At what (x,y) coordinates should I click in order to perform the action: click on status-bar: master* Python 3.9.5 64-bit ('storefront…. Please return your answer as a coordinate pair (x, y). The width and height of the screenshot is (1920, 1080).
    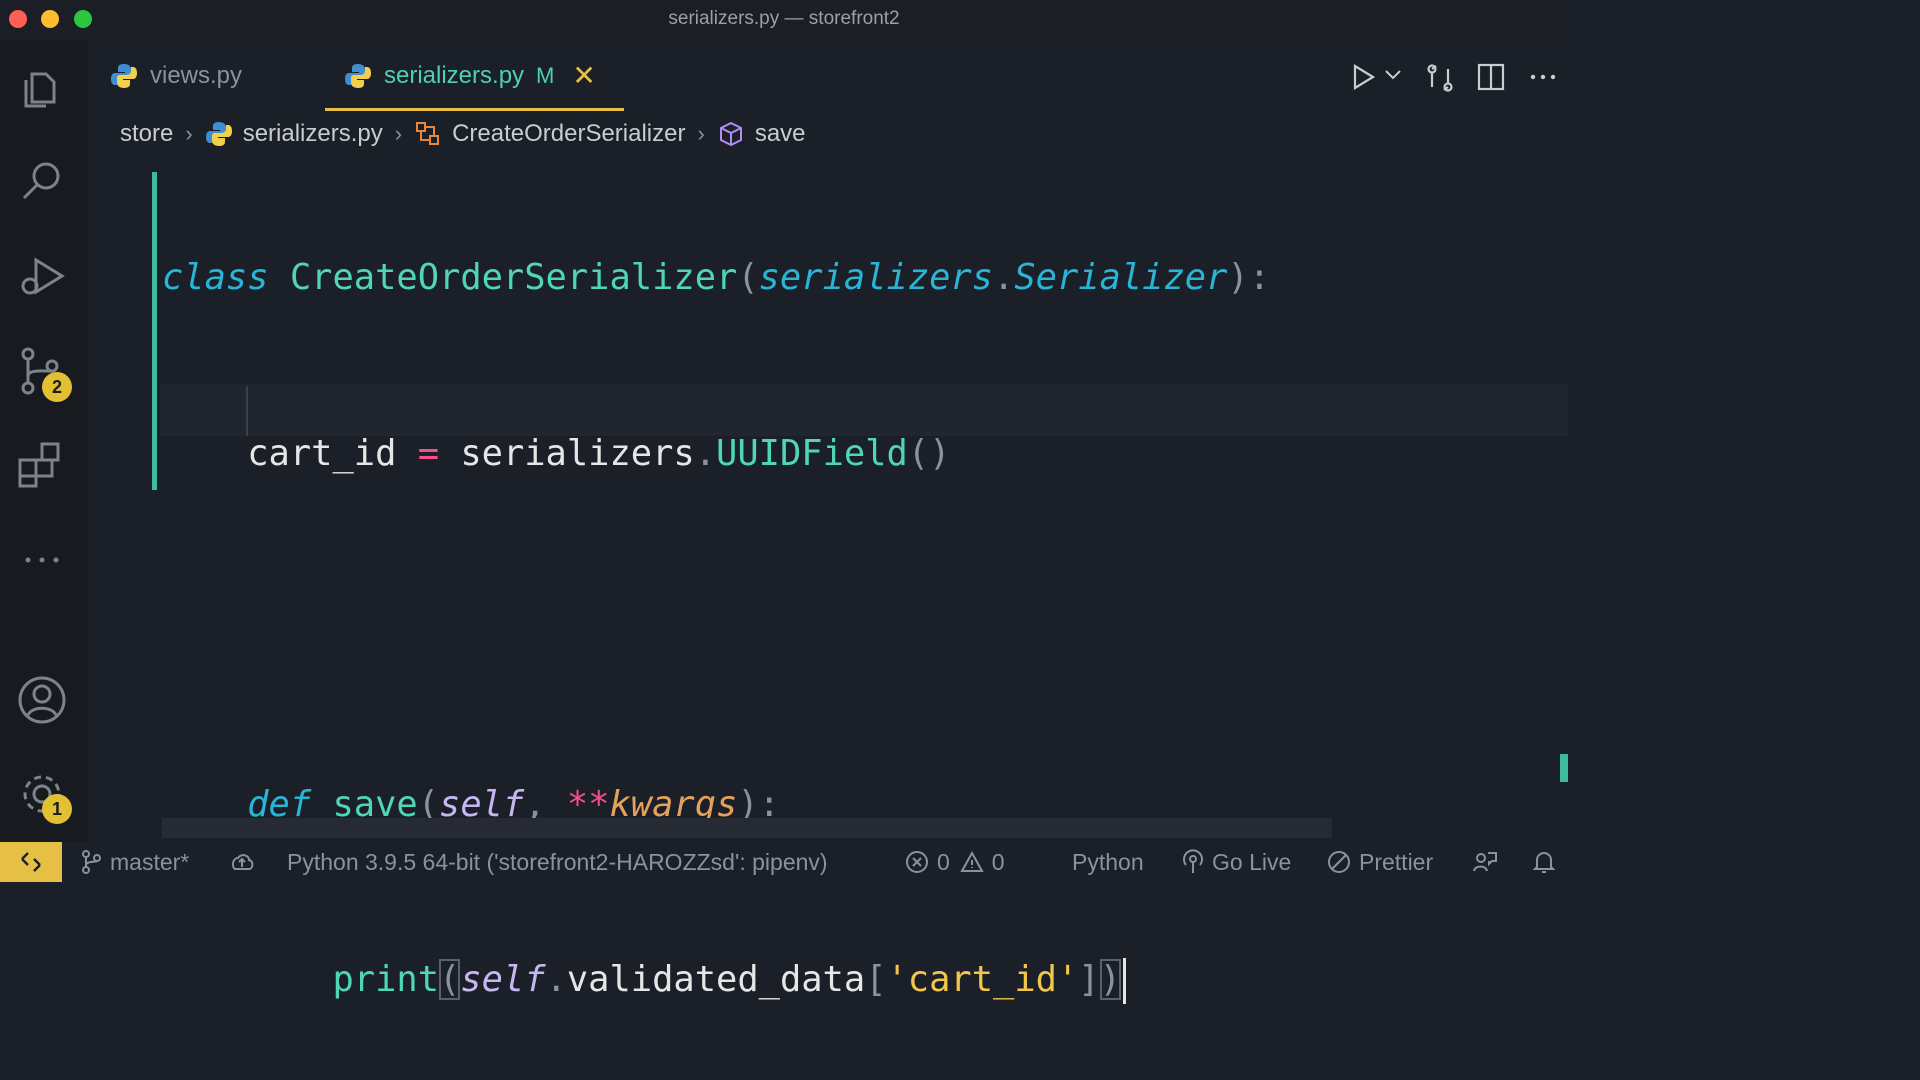
    Looking at the image, I should click on (784, 862).